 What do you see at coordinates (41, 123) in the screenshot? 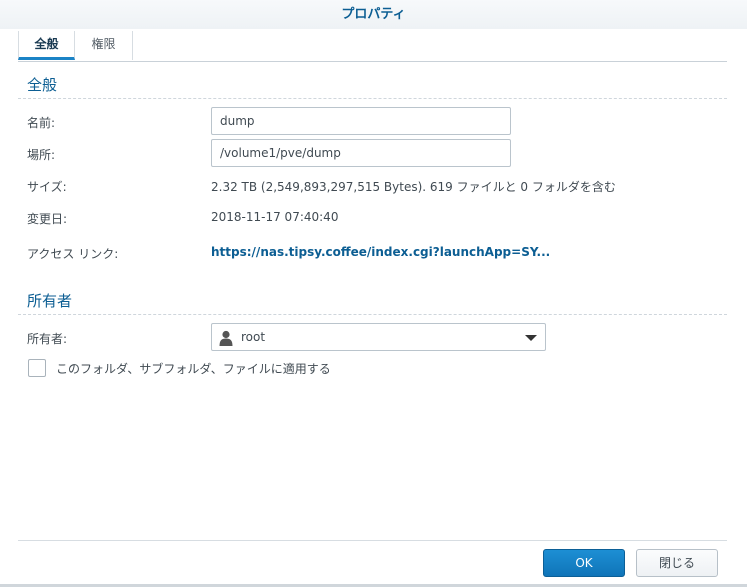
I see `name-label: 名前:` at bounding box center [41, 123].